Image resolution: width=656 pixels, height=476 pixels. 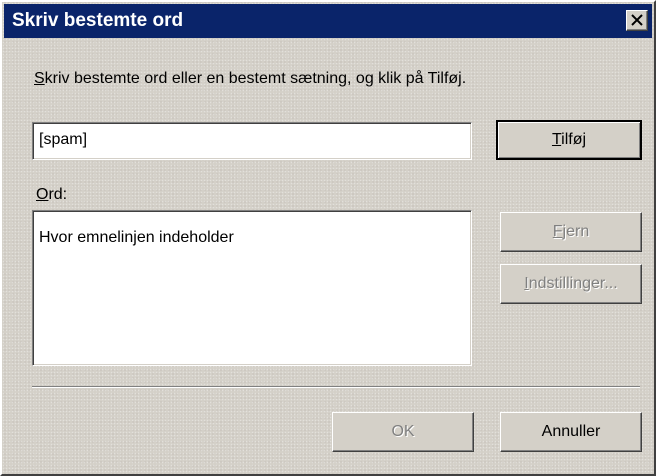 I want to click on words-label: Ord:, so click(x=51, y=195).